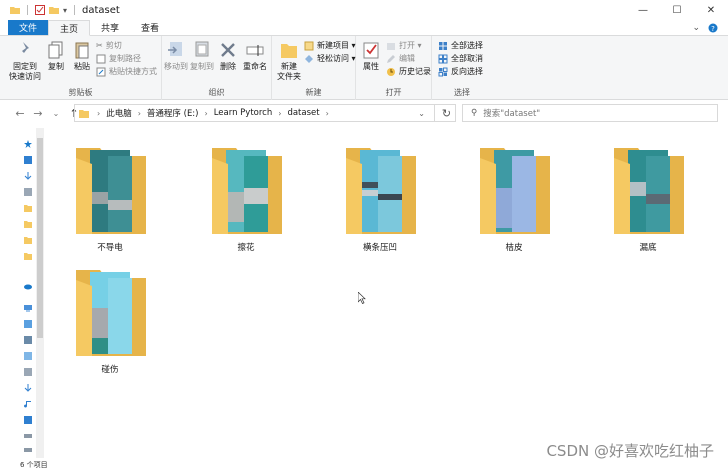  Describe the element at coordinates (590, 113) in the screenshot. I see `search-box: ⚲ 搜索"dataset"` at that location.